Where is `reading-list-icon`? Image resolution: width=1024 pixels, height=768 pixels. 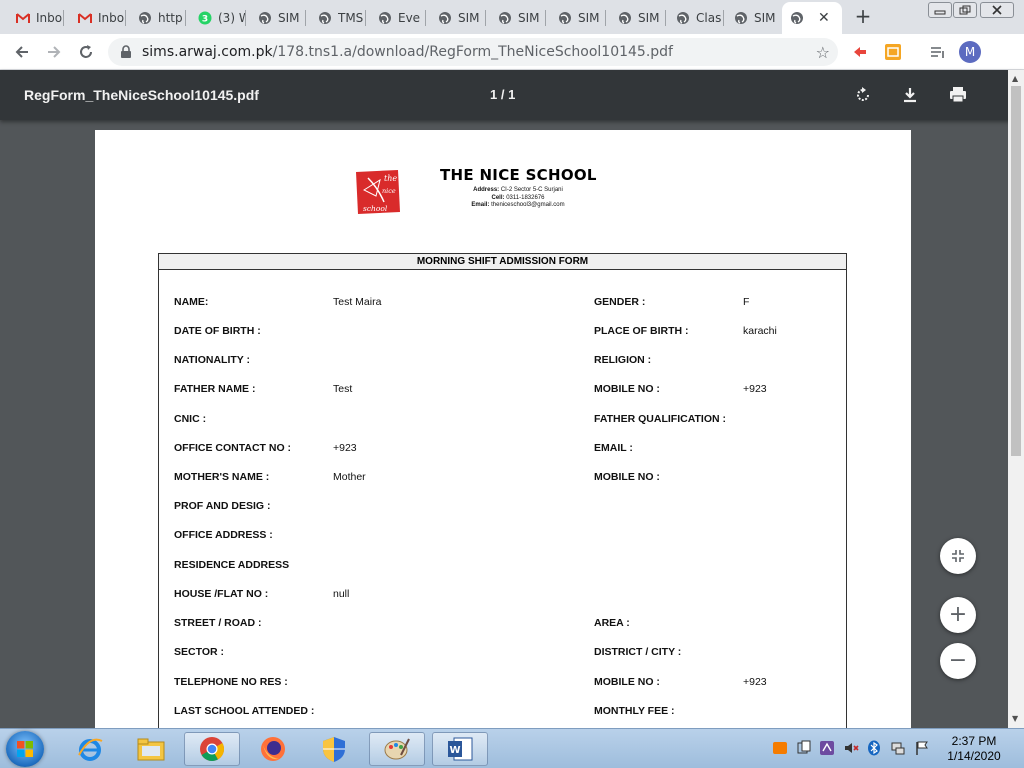 reading-list-icon is located at coordinates (938, 52).